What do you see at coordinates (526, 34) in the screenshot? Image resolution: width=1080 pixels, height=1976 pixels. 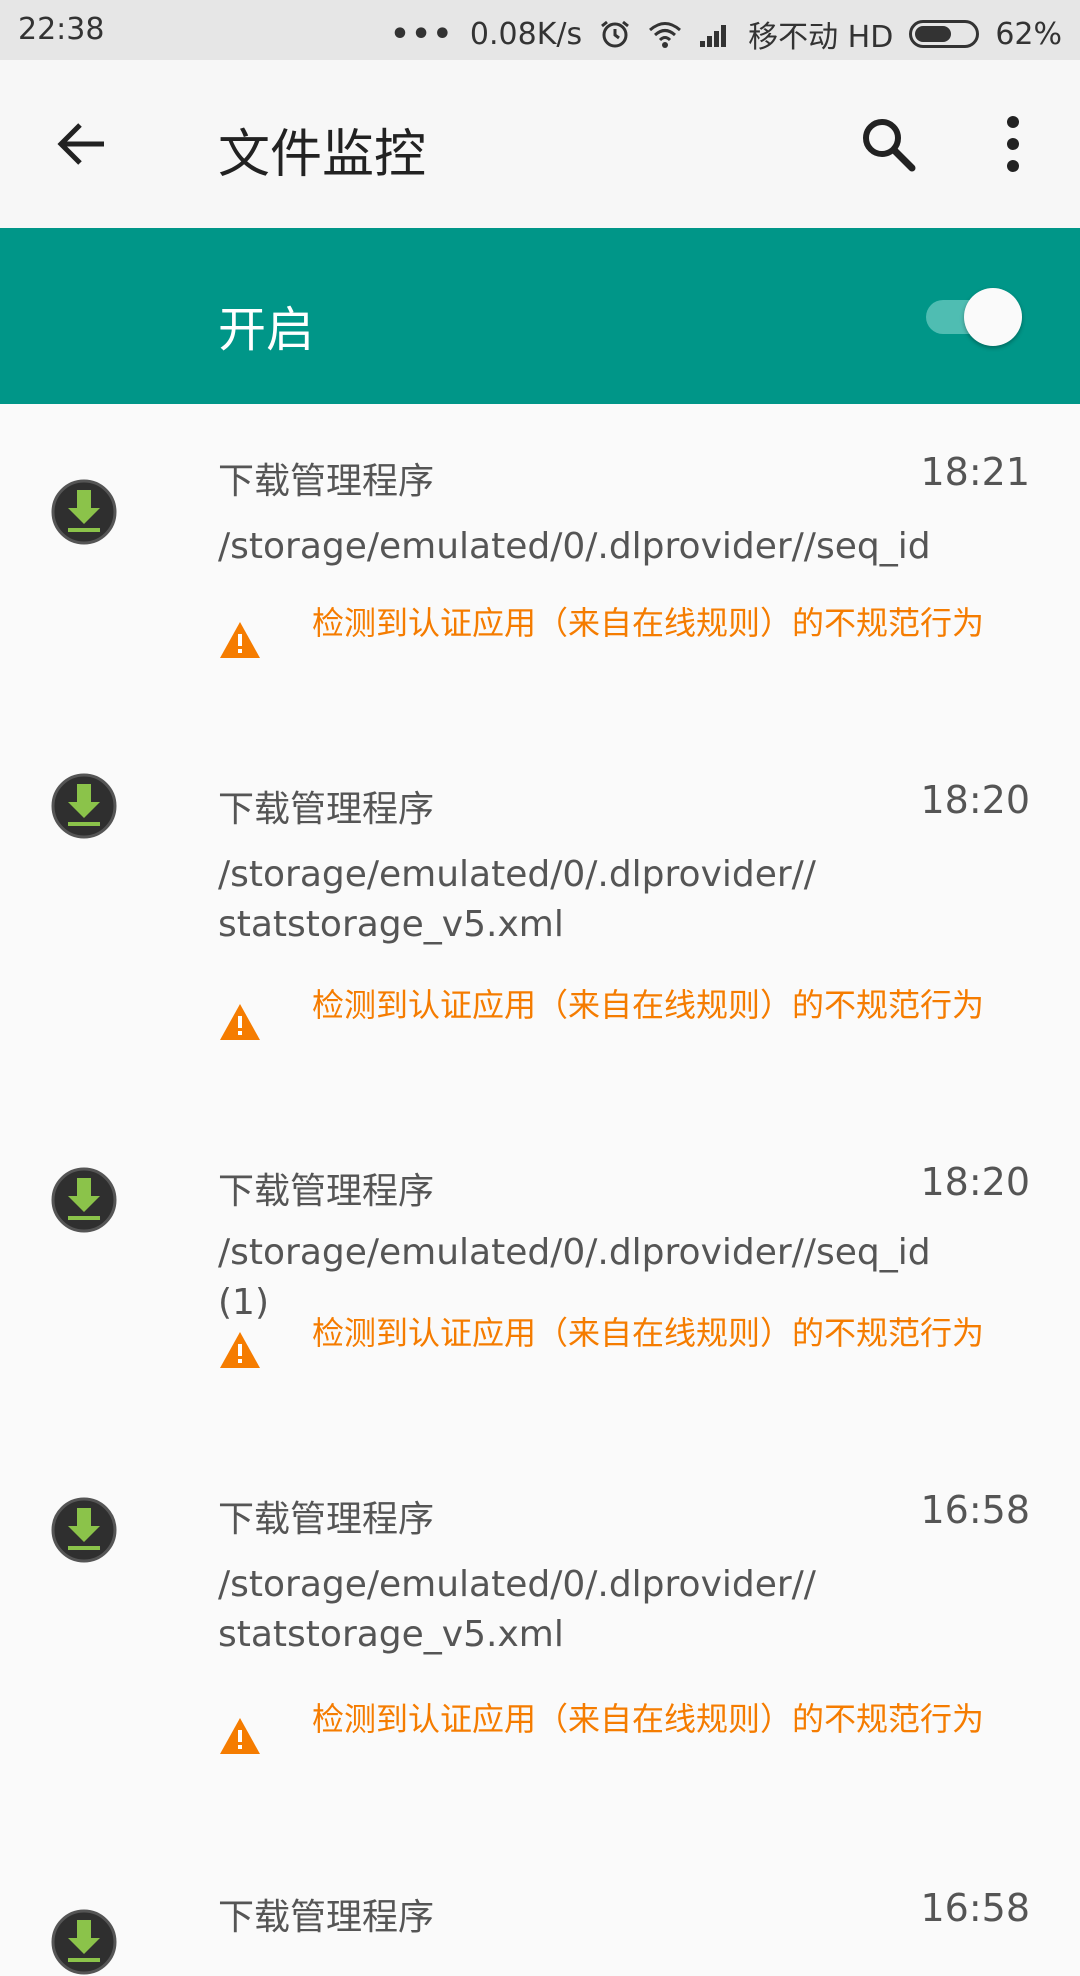 I see `net-speed: 0.08K/s` at bounding box center [526, 34].